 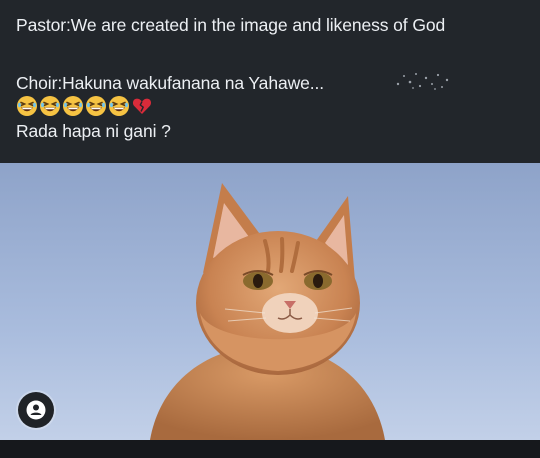 I want to click on bottom-bar, so click(x=270, y=449).